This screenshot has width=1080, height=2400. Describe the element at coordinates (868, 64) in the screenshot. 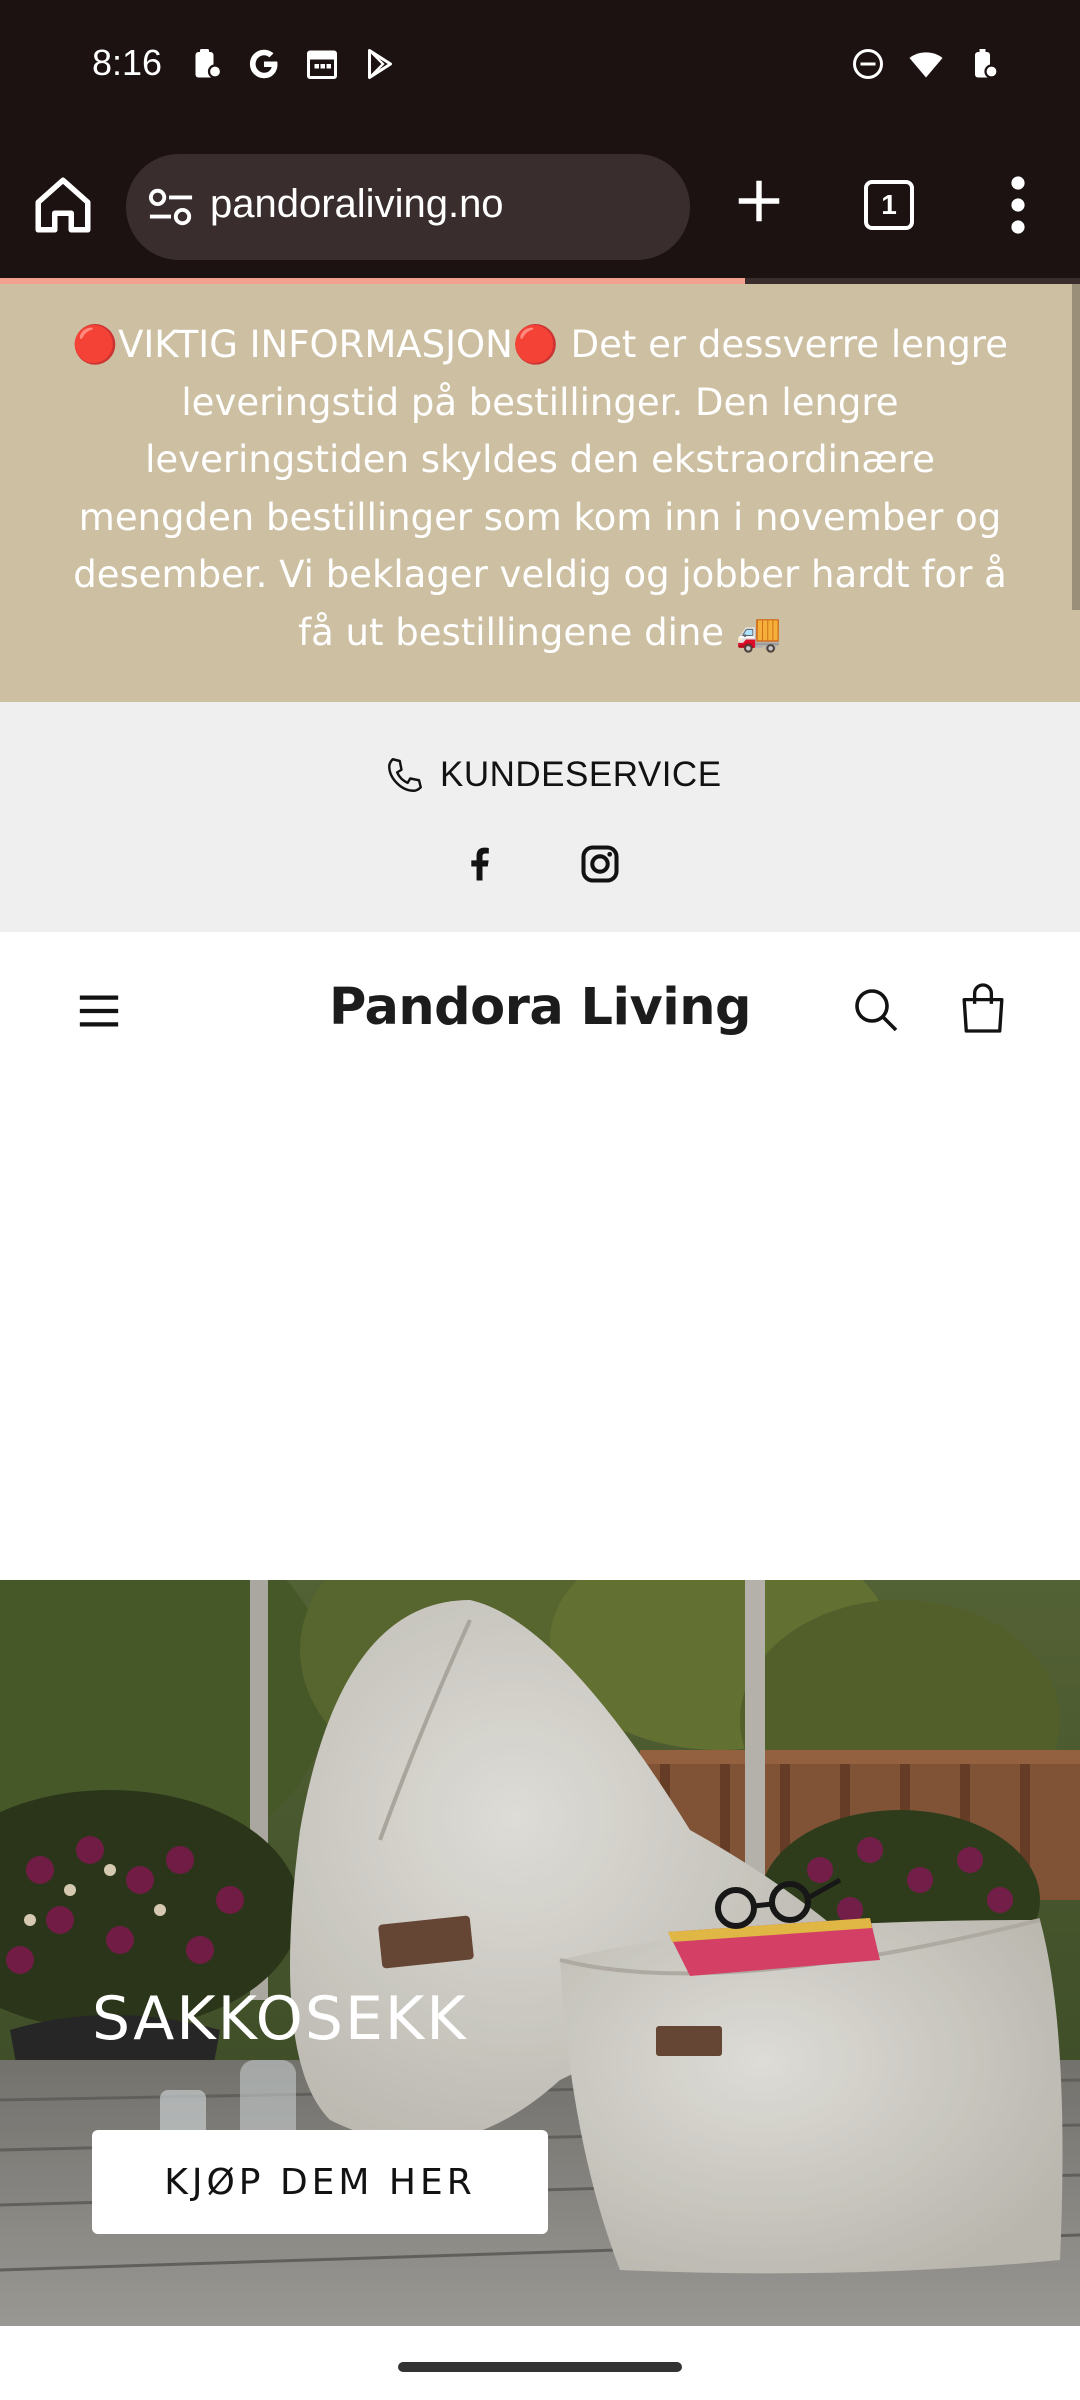

I see `dnd-icon` at that location.